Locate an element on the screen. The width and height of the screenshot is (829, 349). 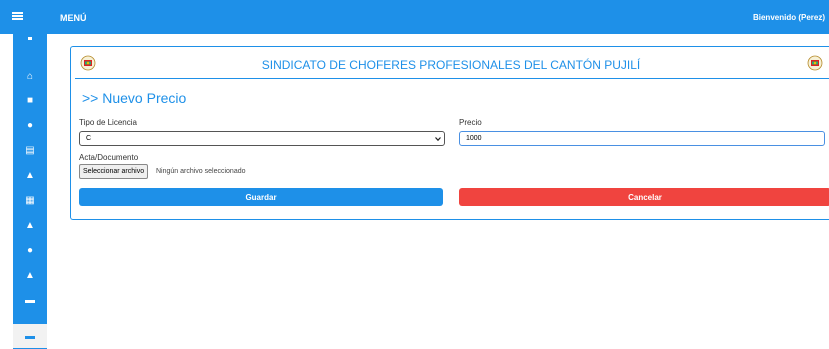
user-badge-icon: ▲ is located at coordinates (30, 175).